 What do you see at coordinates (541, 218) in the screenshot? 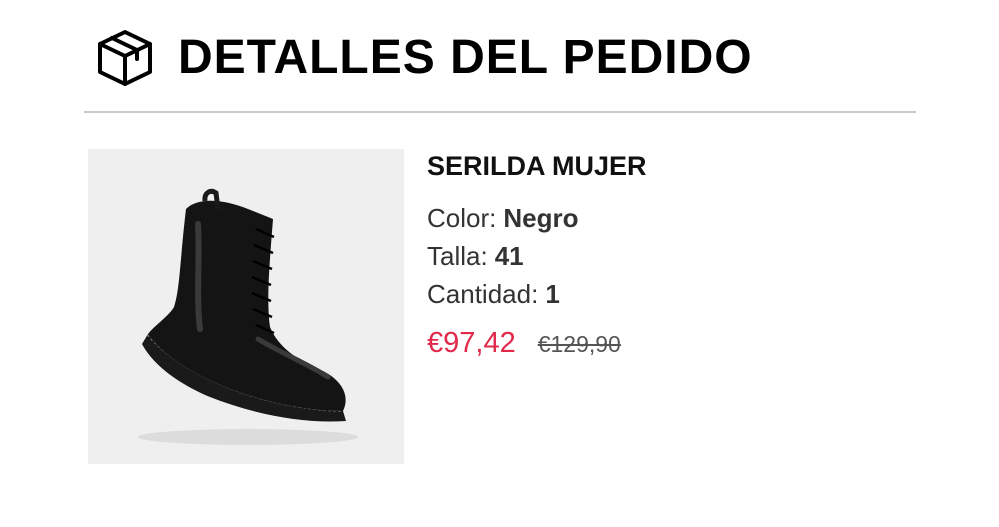
I see `color-value: Negro` at bounding box center [541, 218].